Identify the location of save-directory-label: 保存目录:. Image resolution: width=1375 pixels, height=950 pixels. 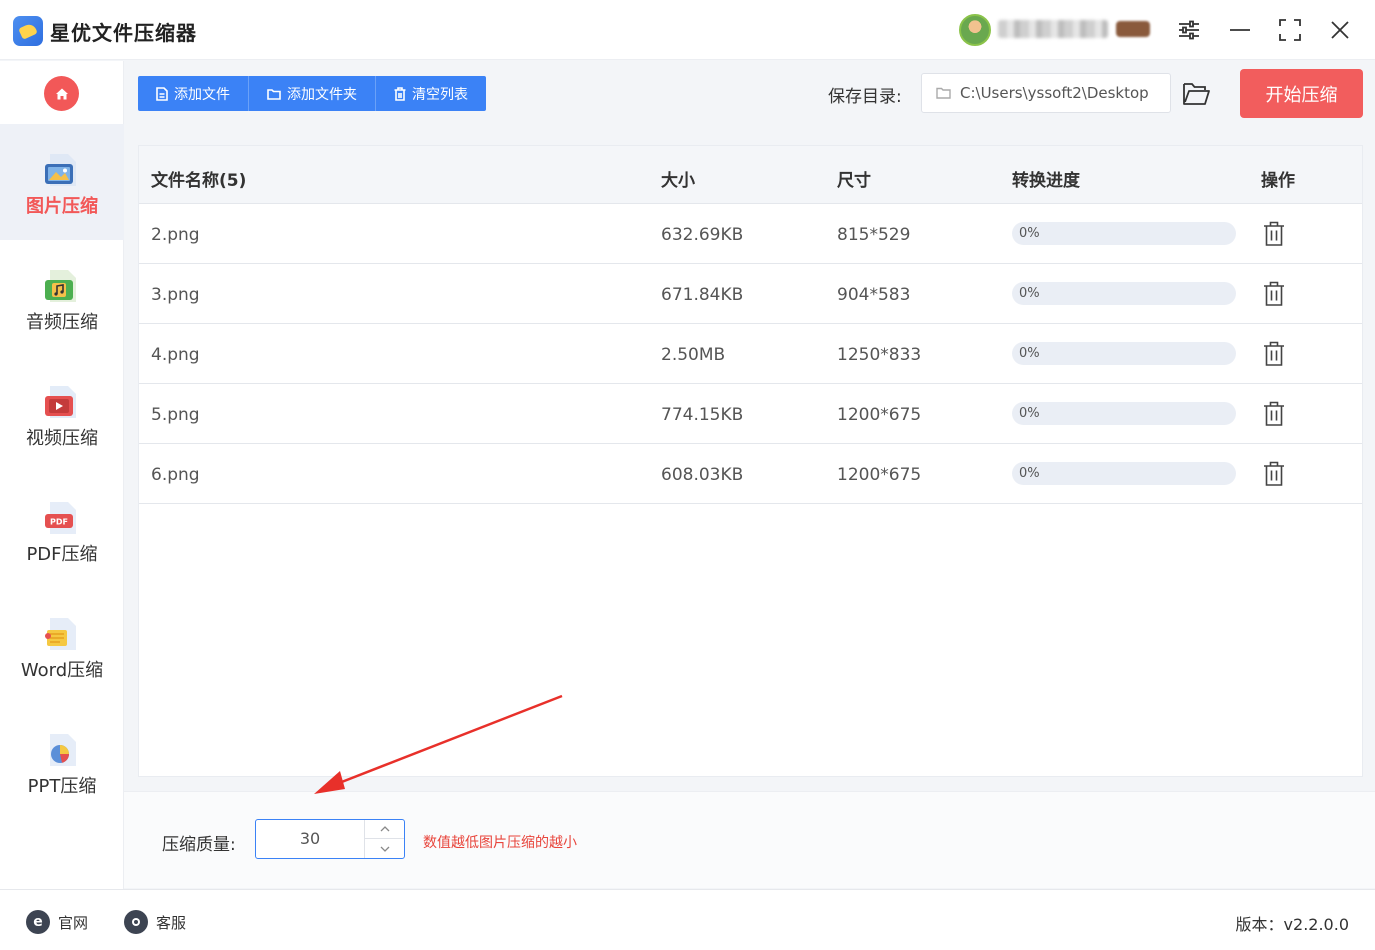
(865, 97).